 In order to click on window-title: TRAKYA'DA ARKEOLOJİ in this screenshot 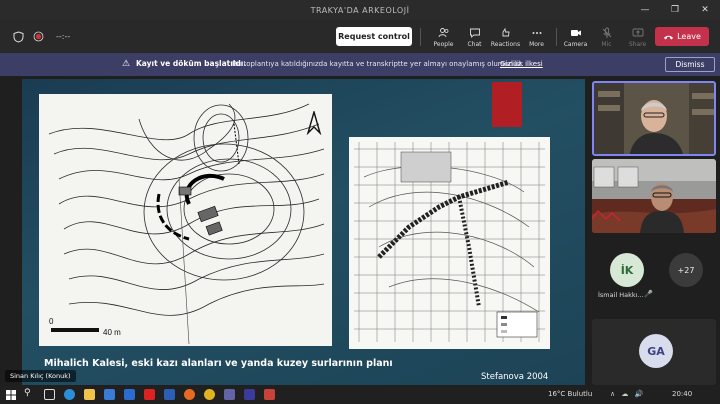, I will do `click(360, 10)`.